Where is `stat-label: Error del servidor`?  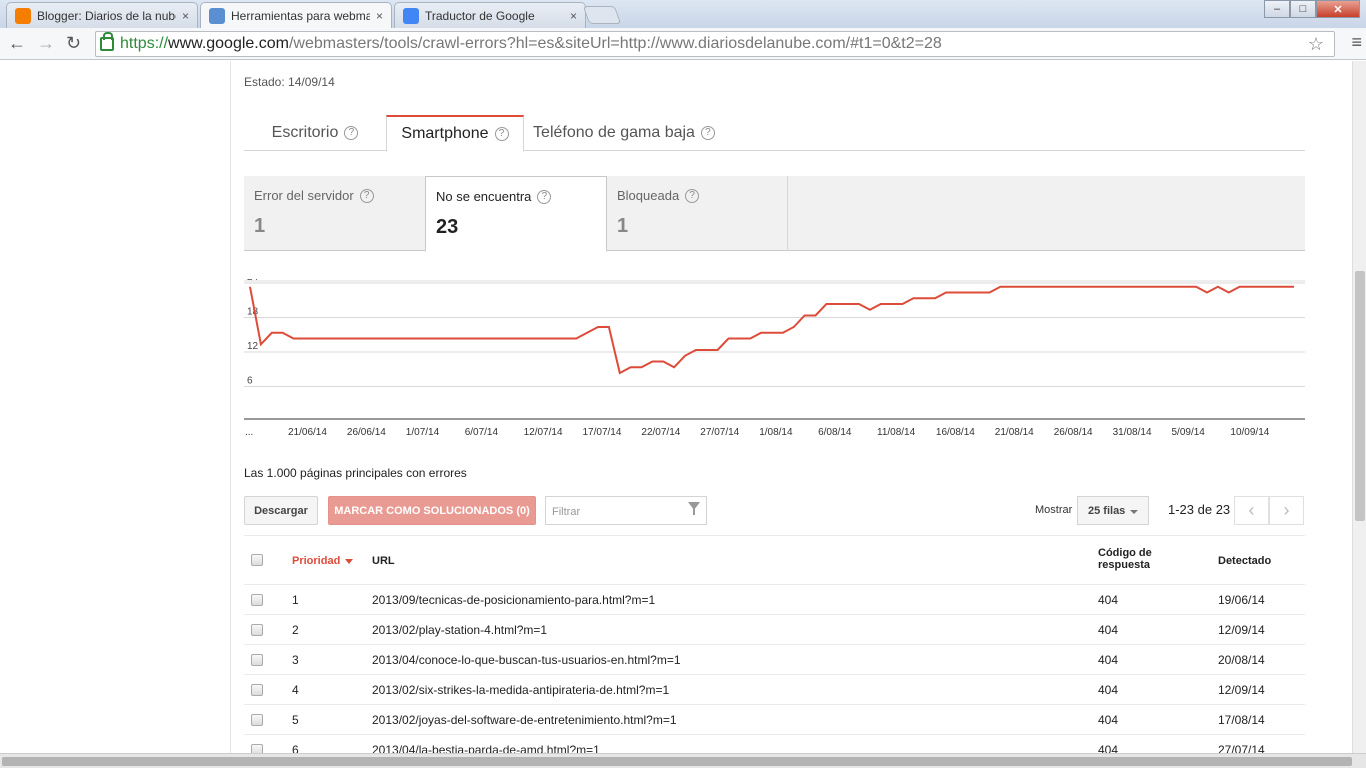 stat-label: Error del servidor is located at coordinates (304, 195).